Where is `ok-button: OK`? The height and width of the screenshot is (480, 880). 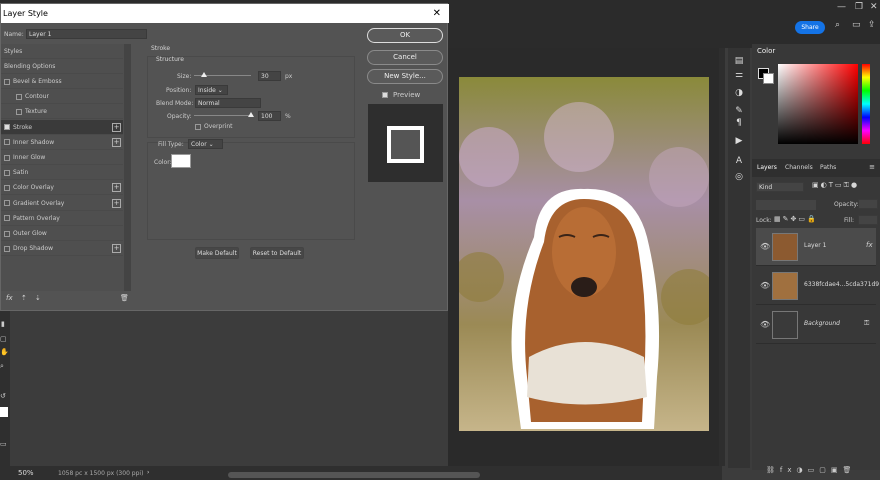 ok-button: OK is located at coordinates (405, 35).